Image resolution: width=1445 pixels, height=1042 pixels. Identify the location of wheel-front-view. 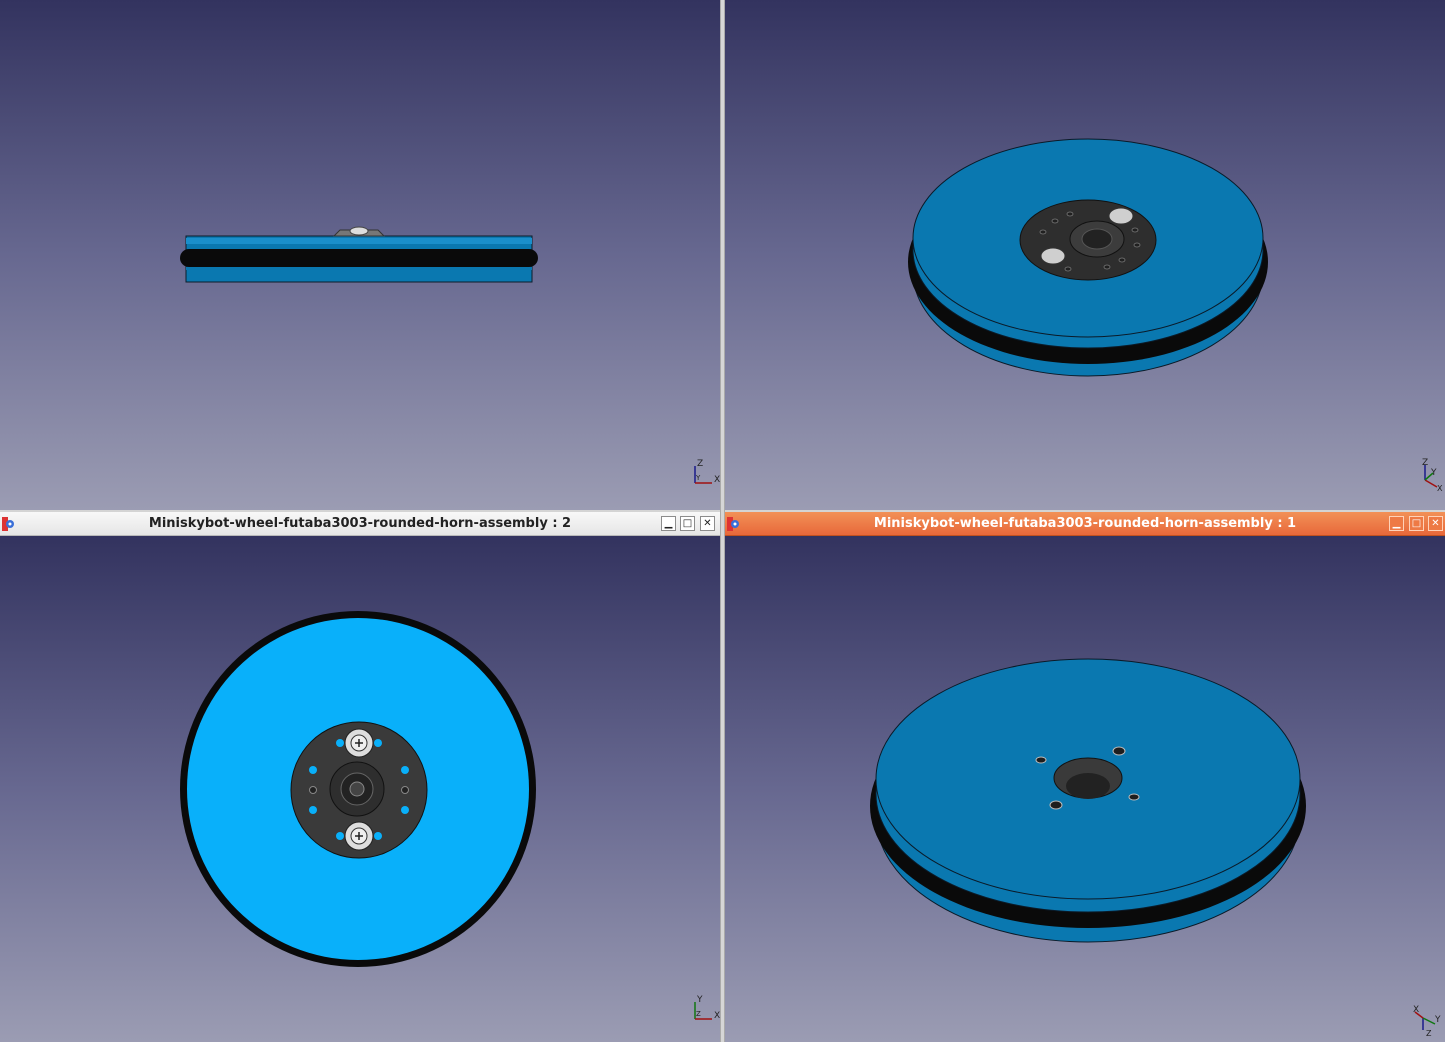
(359, 254).